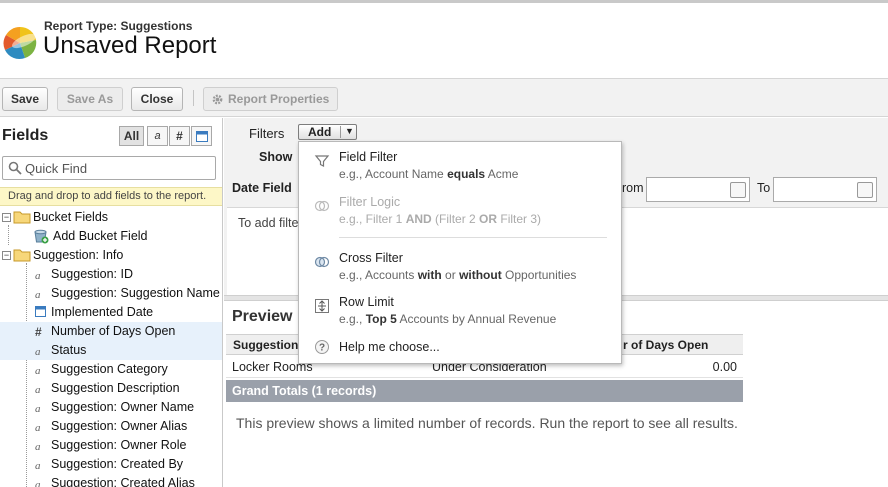 This screenshot has width=888, height=487. What do you see at coordinates (262, 188) in the screenshot?
I see `date-field-label: Date Field` at bounding box center [262, 188].